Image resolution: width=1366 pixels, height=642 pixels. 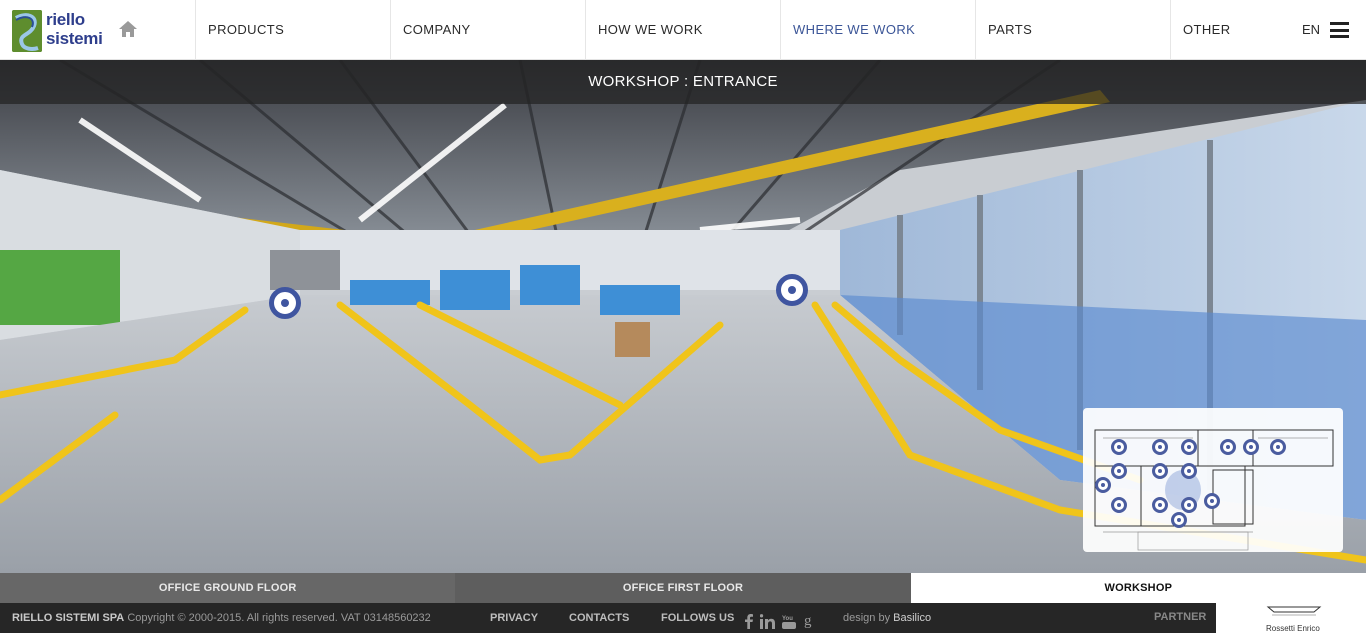 What do you see at coordinates (292, 30) in the screenshot?
I see `nav-item-products: PRODUCTS` at bounding box center [292, 30].